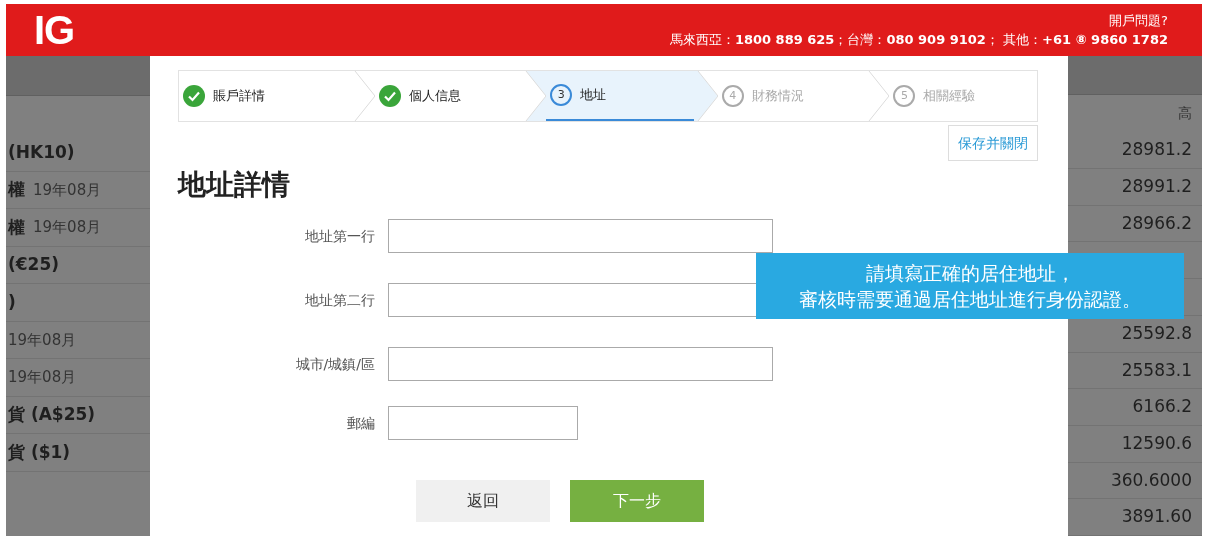  I want to click on instrument-name: (€25), so click(34, 264).